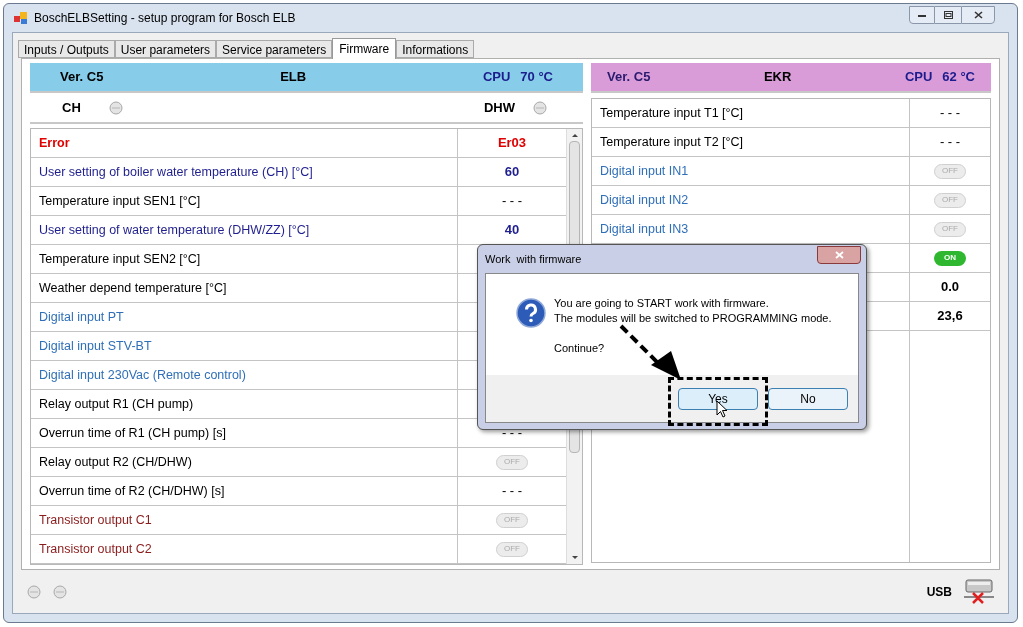 This screenshot has height=627, width=1023. What do you see at coordinates (174, 230) in the screenshot?
I see `row-label: User setting of water temperature (DHW/ZZ) [°C]` at bounding box center [174, 230].